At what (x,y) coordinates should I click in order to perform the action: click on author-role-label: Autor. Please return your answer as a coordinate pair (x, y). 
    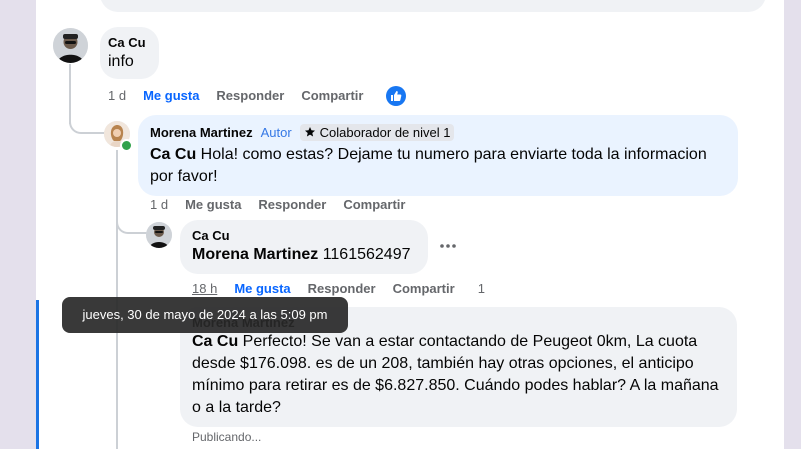
    Looking at the image, I should click on (276, 132).